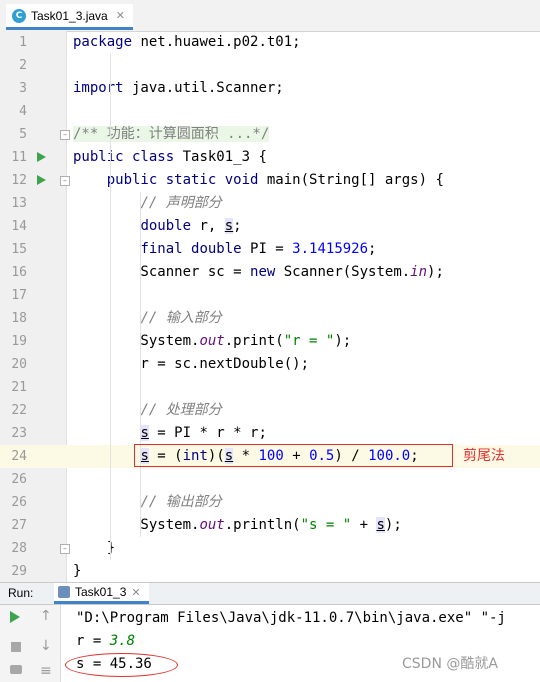 This screenshot has width=540, height=682. Describe the element at coordinates (275, 180) in the screenshot. I see `code-text: public static void main(String[] args) {` at that location.